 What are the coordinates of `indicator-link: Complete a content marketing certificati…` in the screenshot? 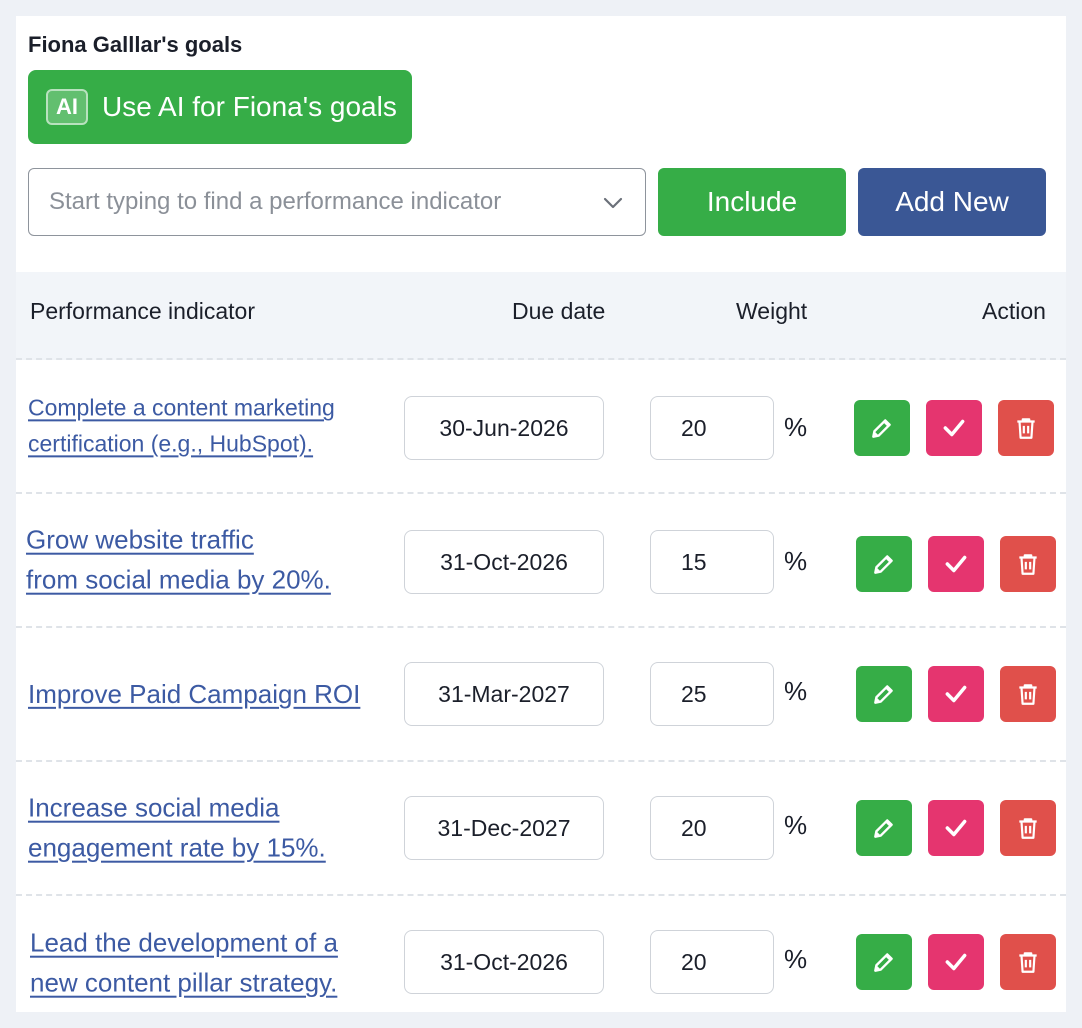 It's located at (181, 425).